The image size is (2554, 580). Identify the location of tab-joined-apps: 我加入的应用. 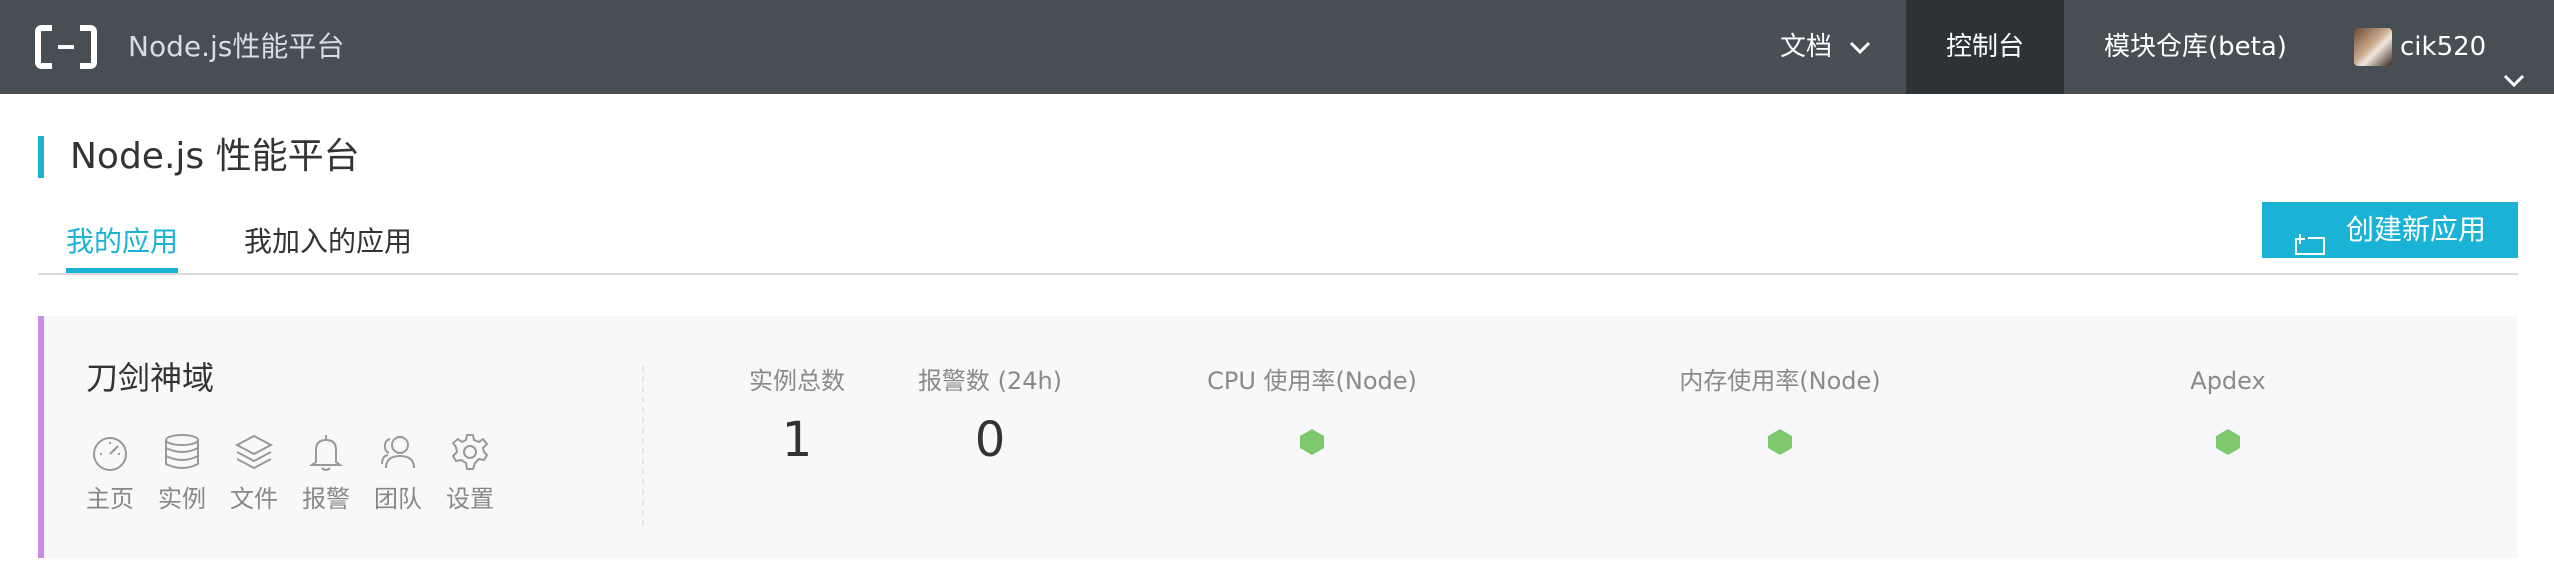
(328, 242).